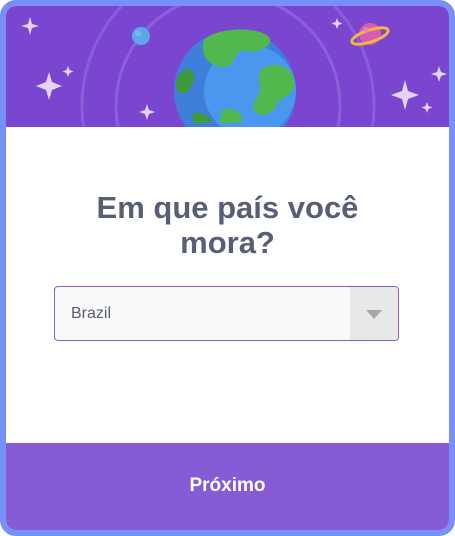 The width and height of the screenshot is (455, 536). What do you see at coordinates (227, 225) in the screenshot?
I see `question-title: Em que país você mora?` at bounding box center [227, 225].